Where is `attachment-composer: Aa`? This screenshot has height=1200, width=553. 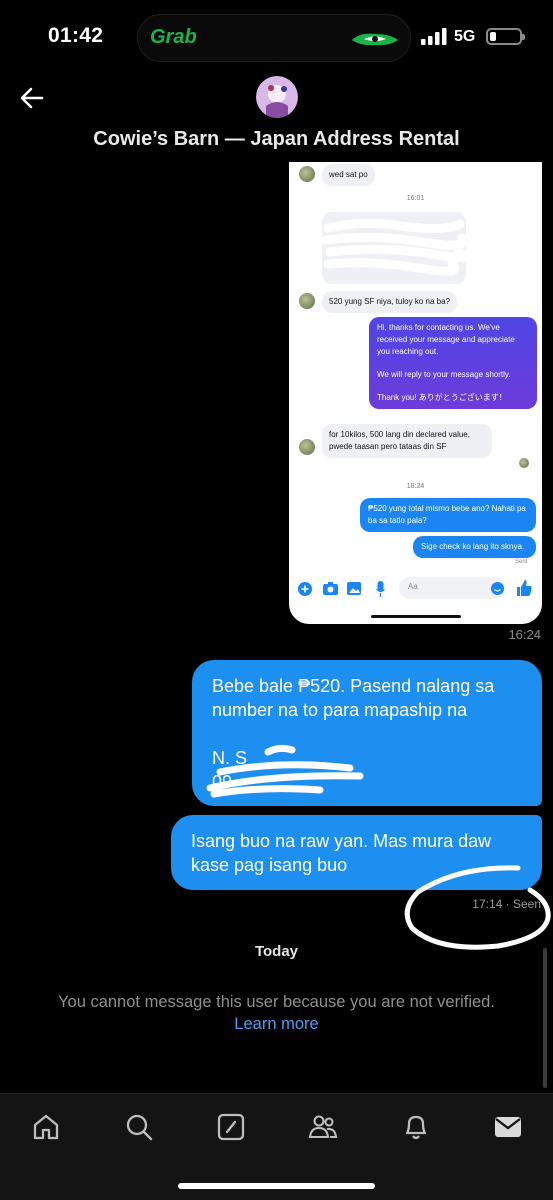 attachment-composer: Aa is located at coordinates (415, 589).